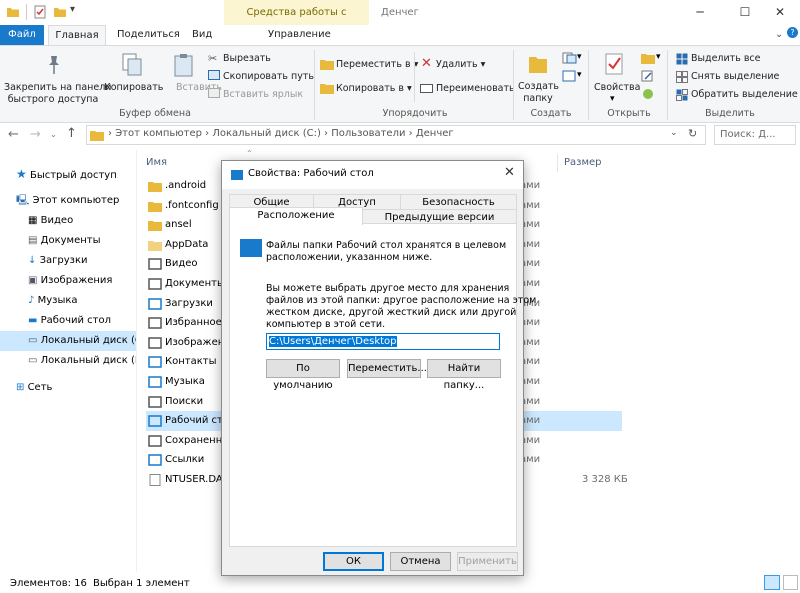  I want to click on new-folder-button: Создать папку, so click(538, 93).